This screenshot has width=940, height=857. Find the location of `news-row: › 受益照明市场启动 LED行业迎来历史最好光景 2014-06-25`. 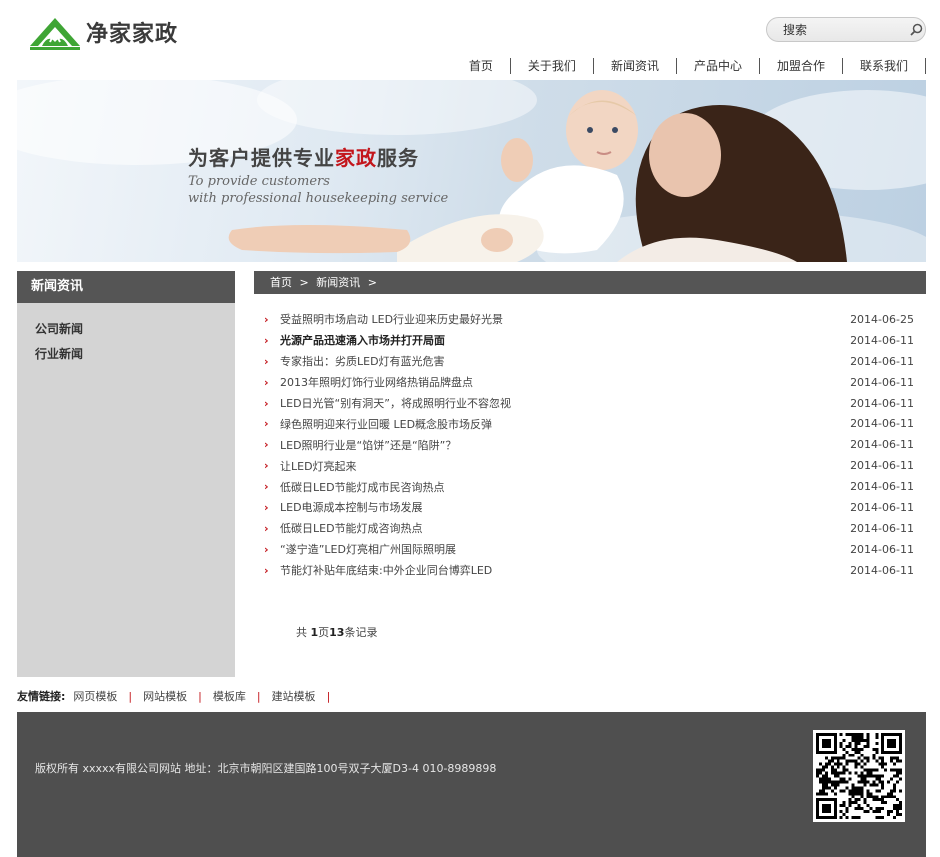

news-row: › 受益照明市场启动 LED行业迎来历史最好光景 2014-06-25 is located at coordinates (589, 319).